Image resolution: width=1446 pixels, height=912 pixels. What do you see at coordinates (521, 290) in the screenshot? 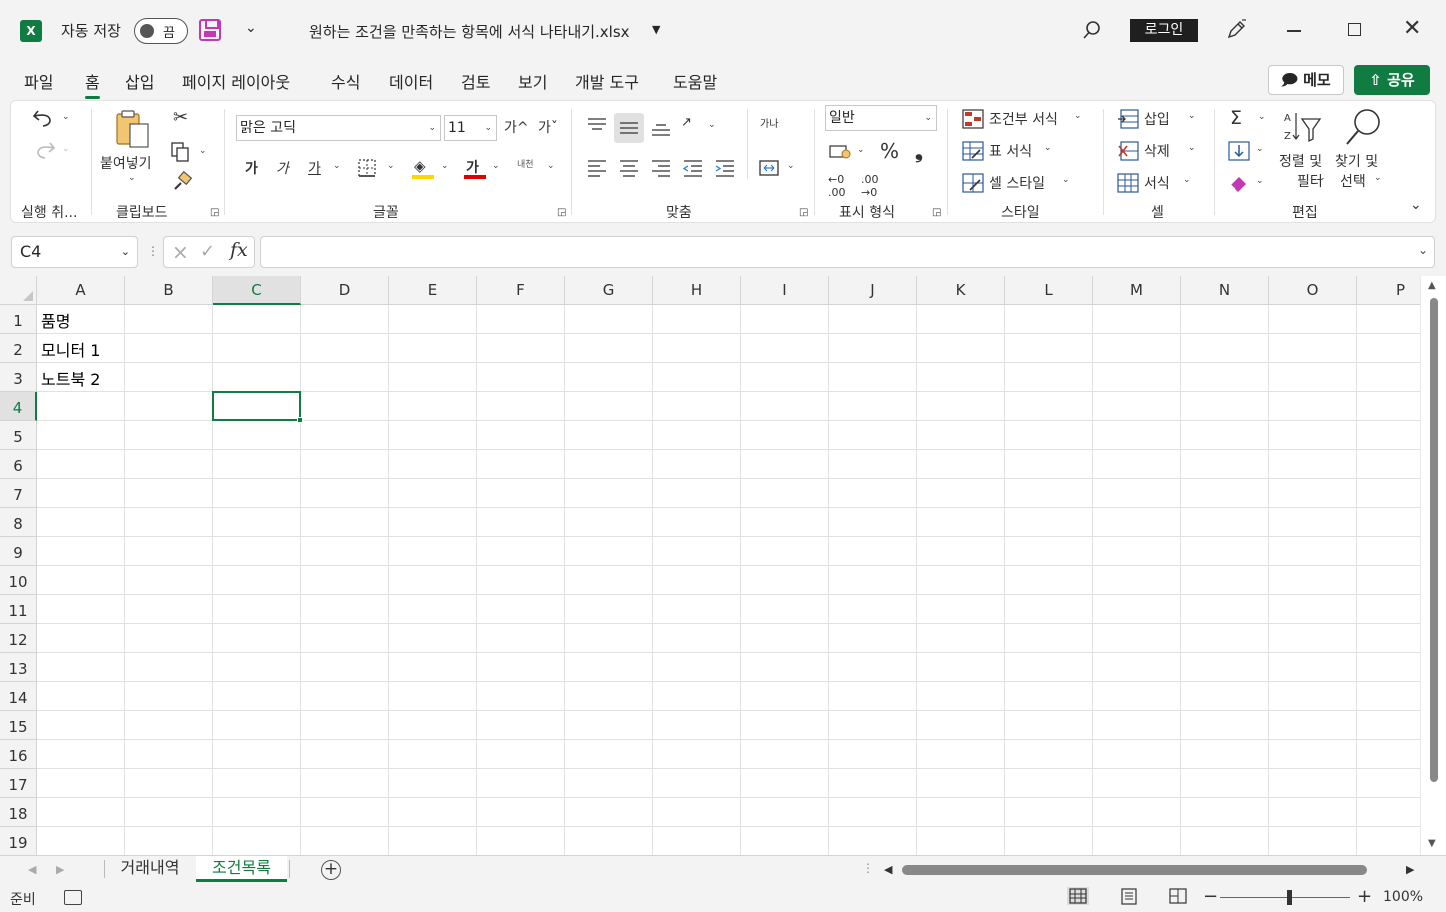
I see `column-header-f: F` at bounding box center [521, 290].